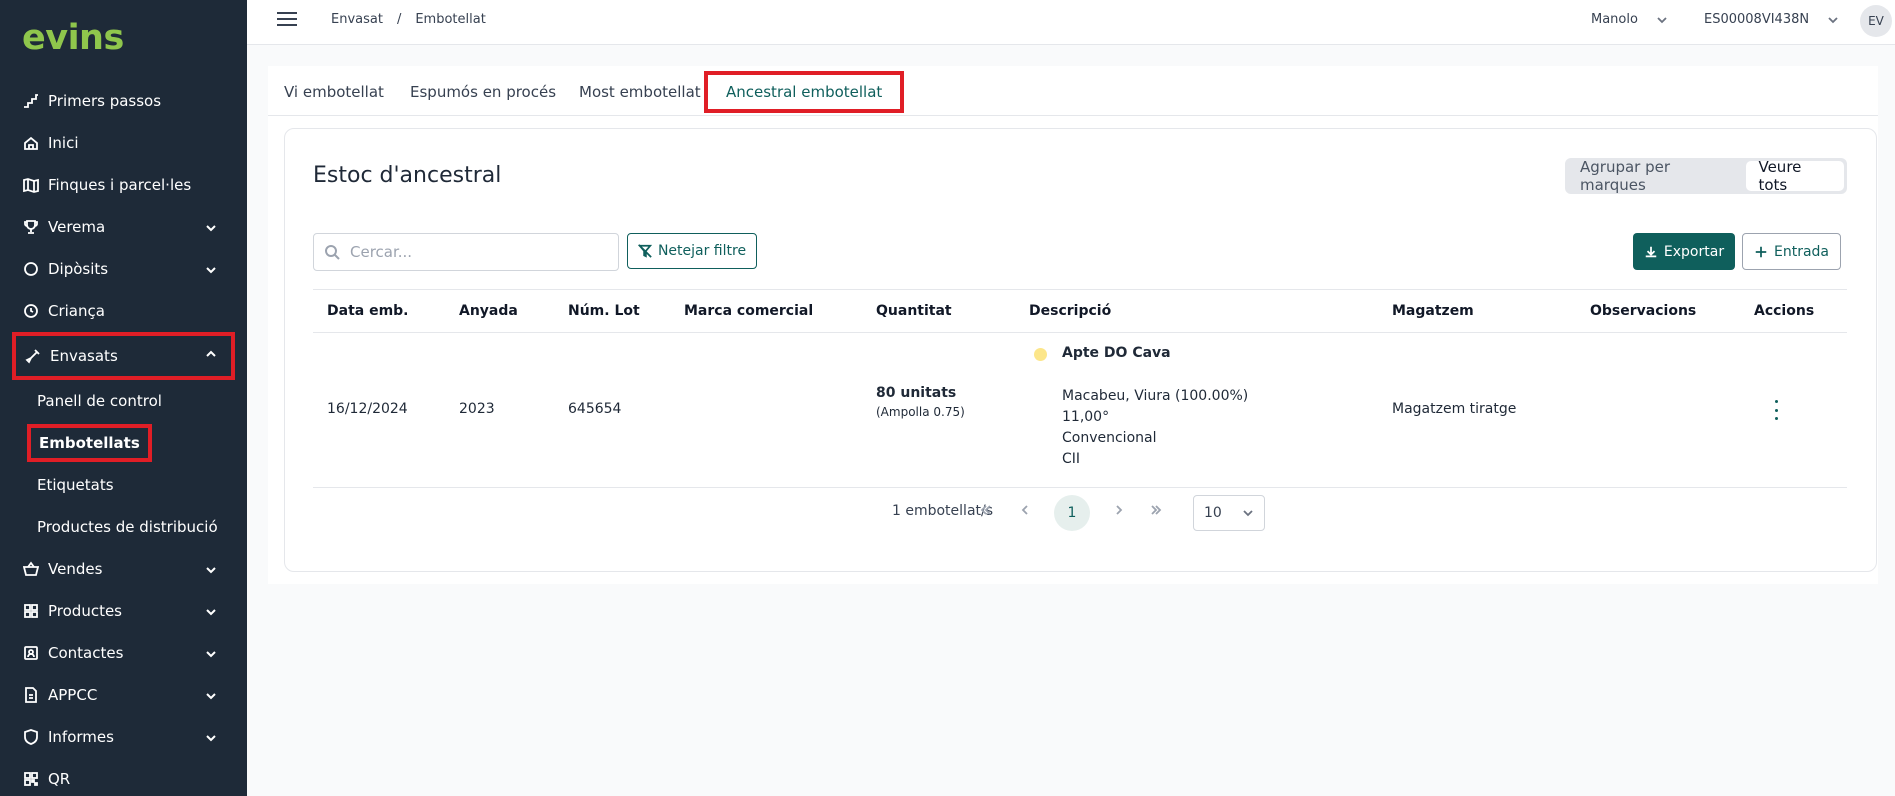  Describe the element at coordinates (357, 19) in the screenshot. I see `breadcrumb-envasat: Envasat` at that location.